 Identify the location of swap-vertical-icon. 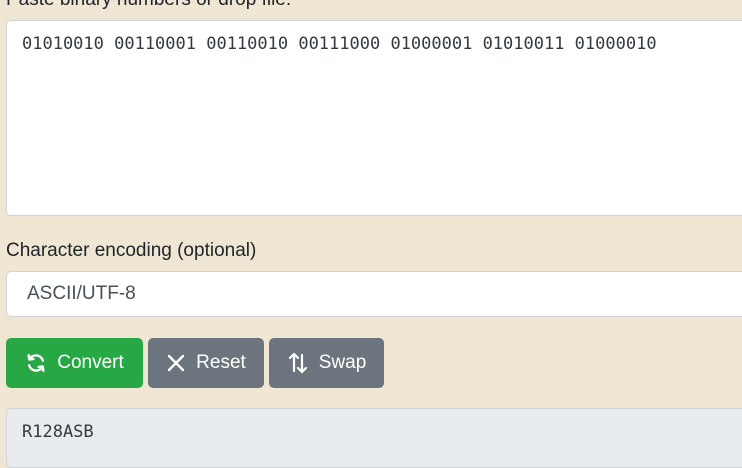
(298, 363).